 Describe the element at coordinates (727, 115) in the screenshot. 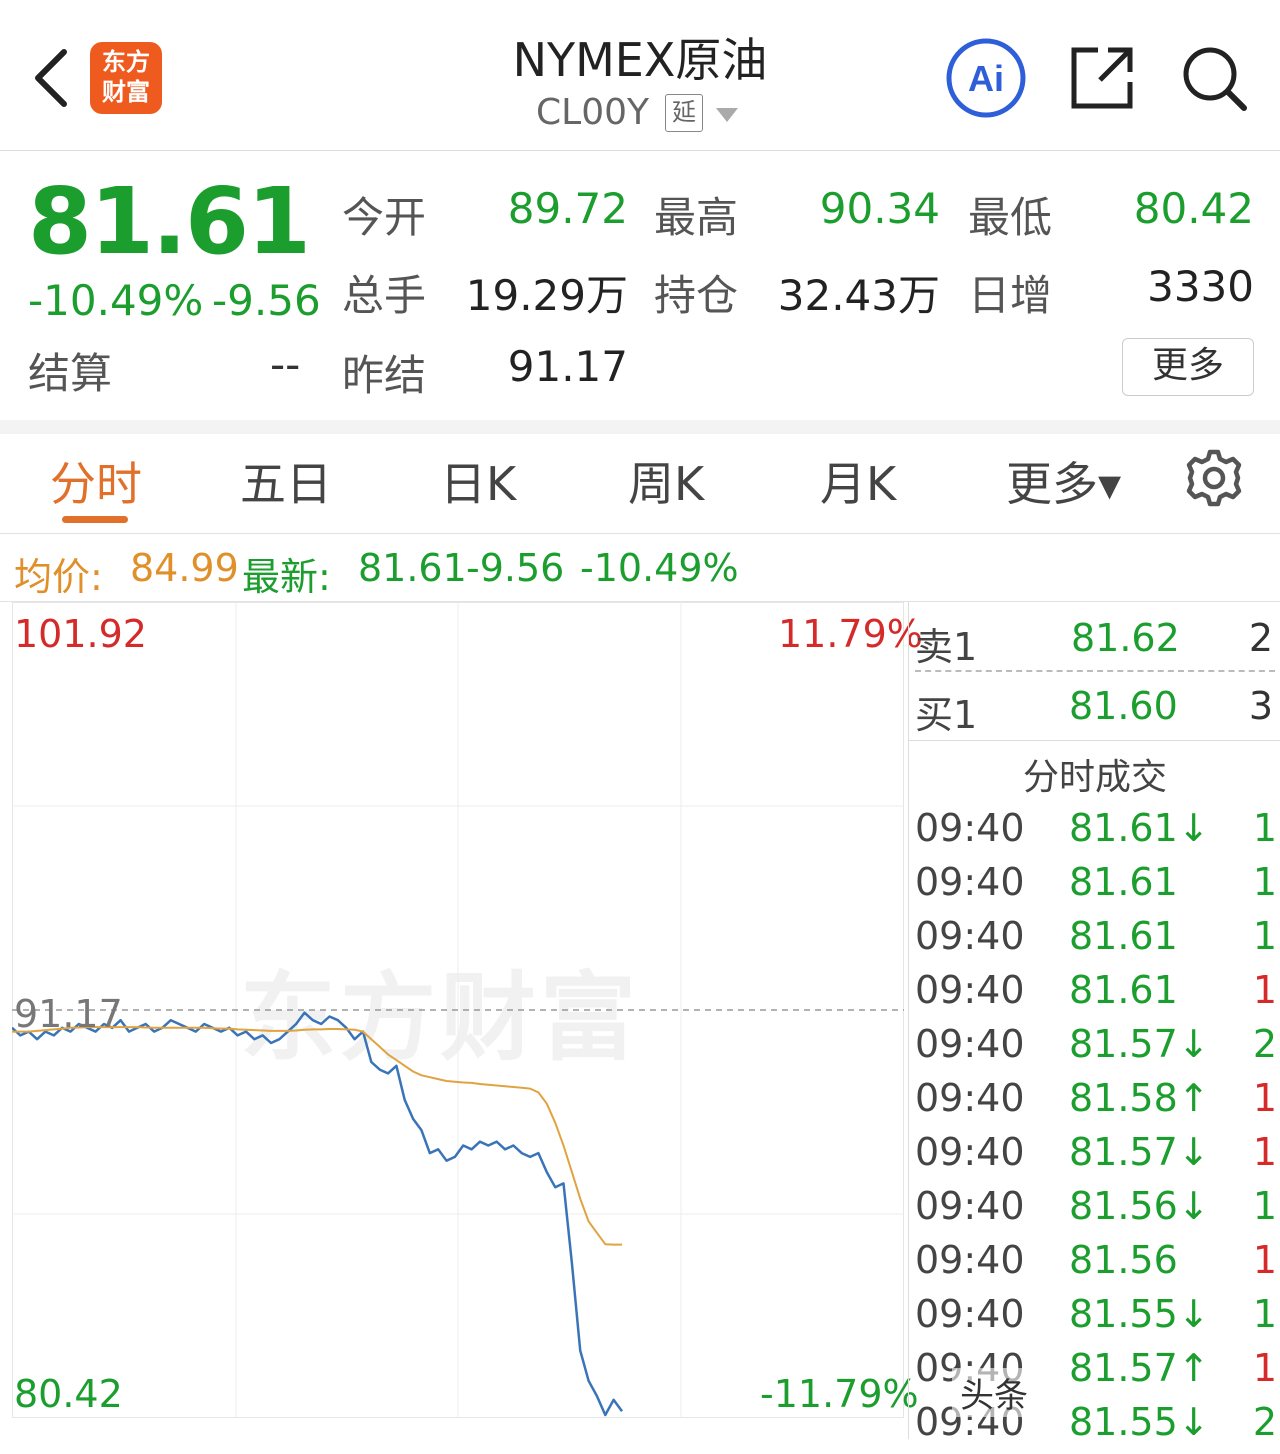

I see `caret-down-icon` at that location.